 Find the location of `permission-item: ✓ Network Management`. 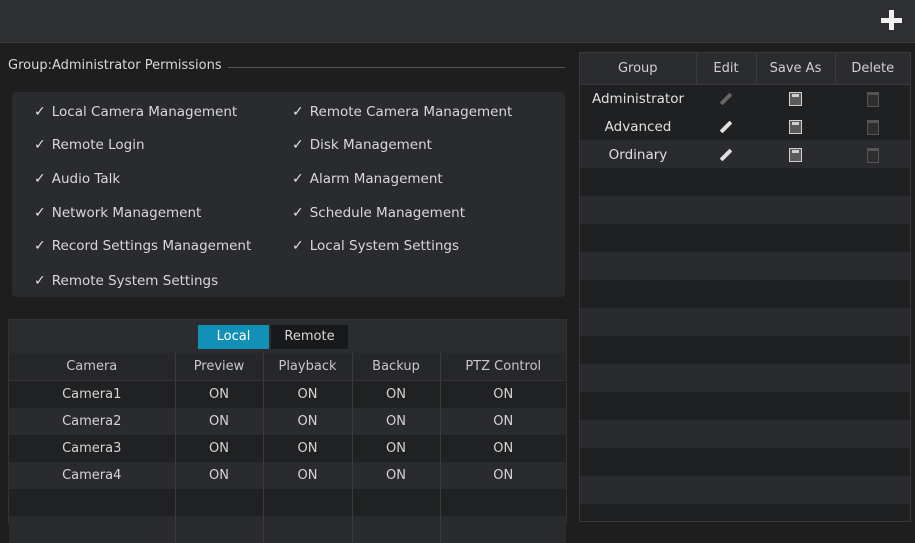

permission-item: ✓ Network Management is located at coordinates (118, 213).